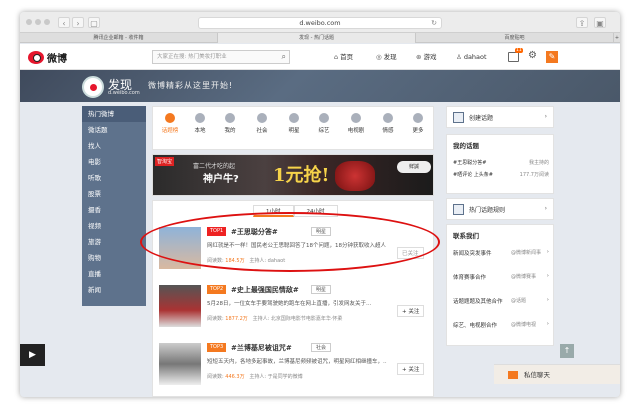 Image resolution: width=640 pixels, height=407 pixels. Describe the element at coordinates (114, 130) in the screenshot. I see `sidebar-item-topics: 微话题` at that location.